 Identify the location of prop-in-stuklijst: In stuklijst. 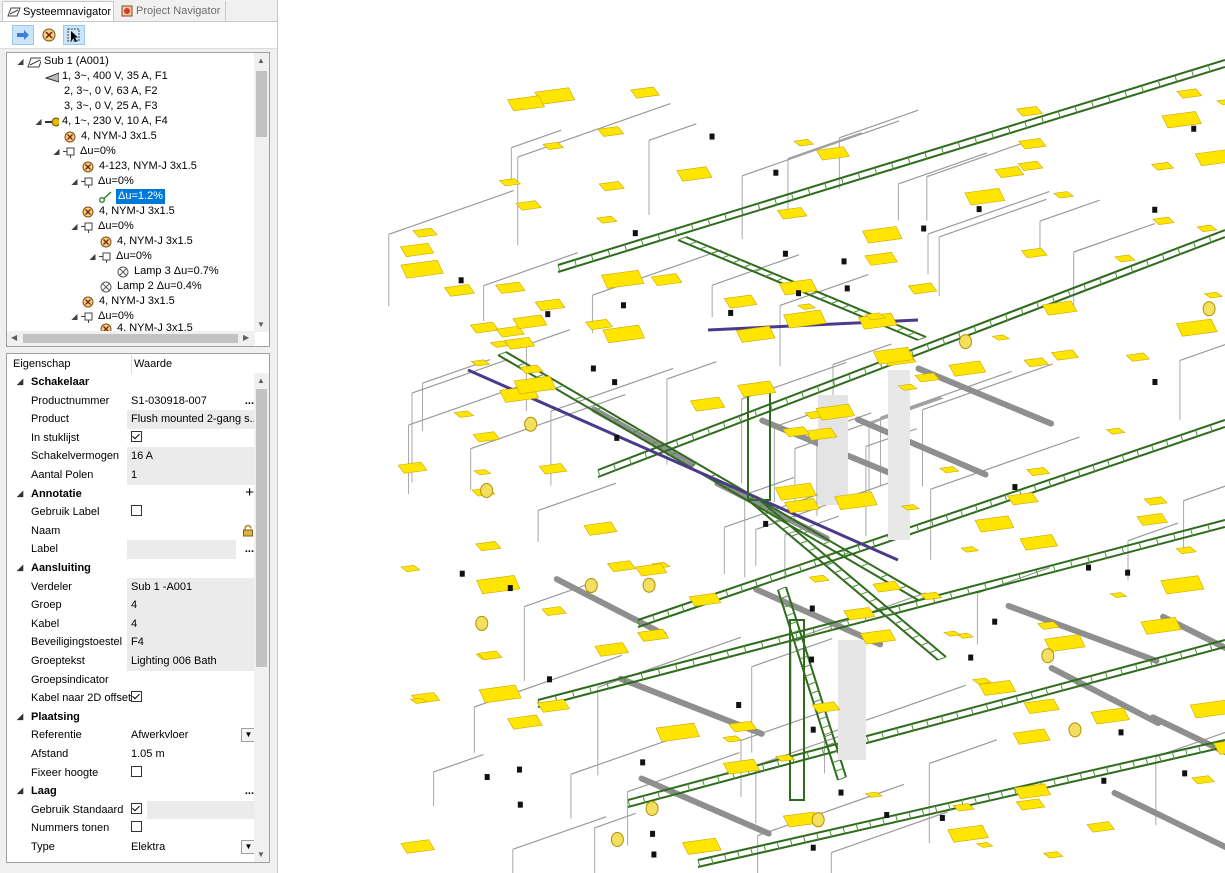
(131, 438).